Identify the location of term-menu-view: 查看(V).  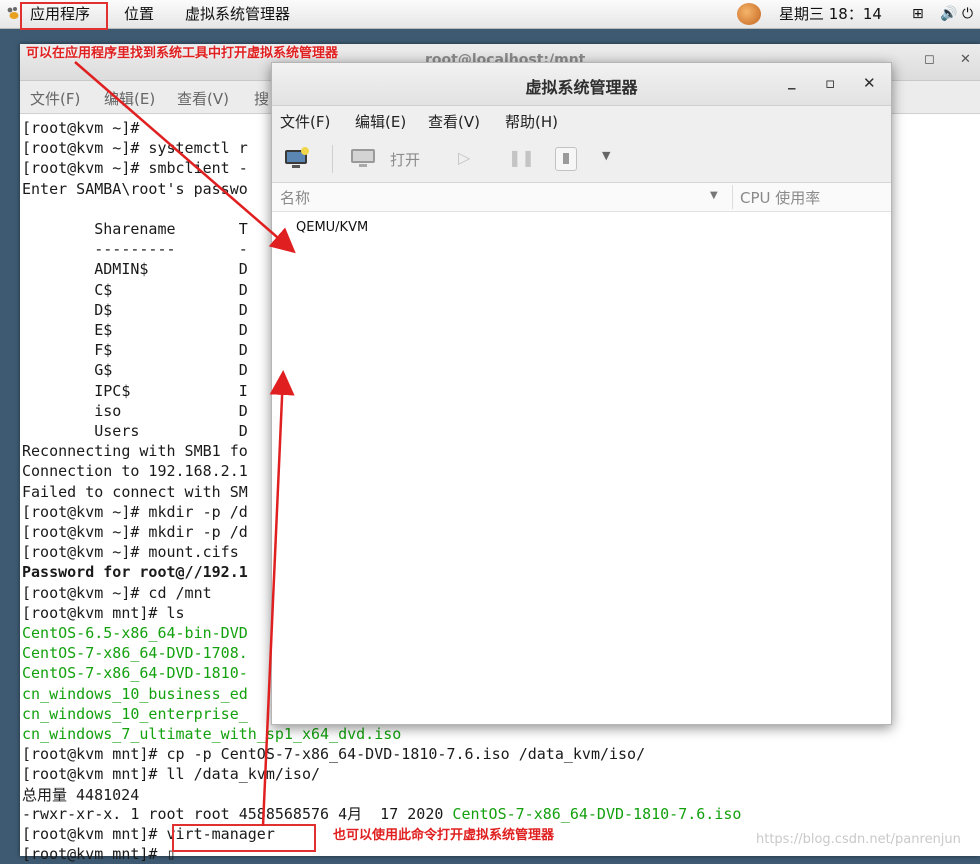
(203, 98).